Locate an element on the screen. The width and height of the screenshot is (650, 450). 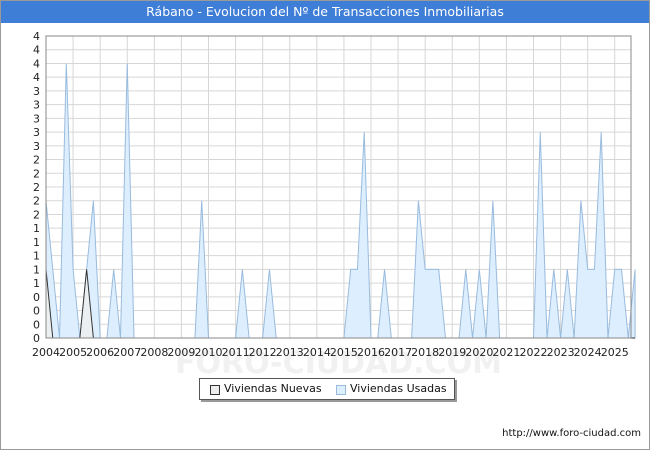
x-tick-label: 2006 is located at coordinates (100, 352).